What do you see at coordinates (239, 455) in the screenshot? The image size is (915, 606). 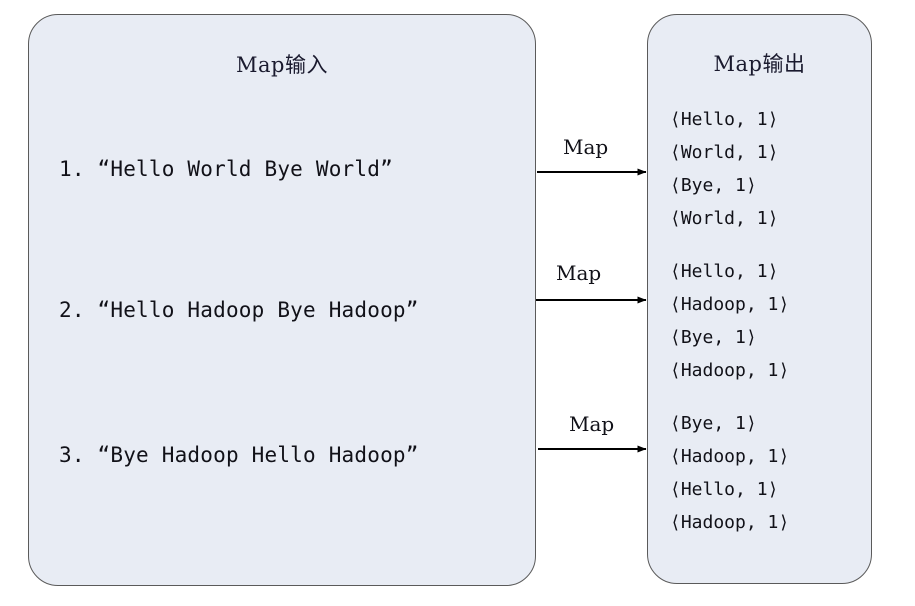 I see `input-line-item: 3. “Bye Hadoop Hello Hadoop”` at bounding box center [239, 455].